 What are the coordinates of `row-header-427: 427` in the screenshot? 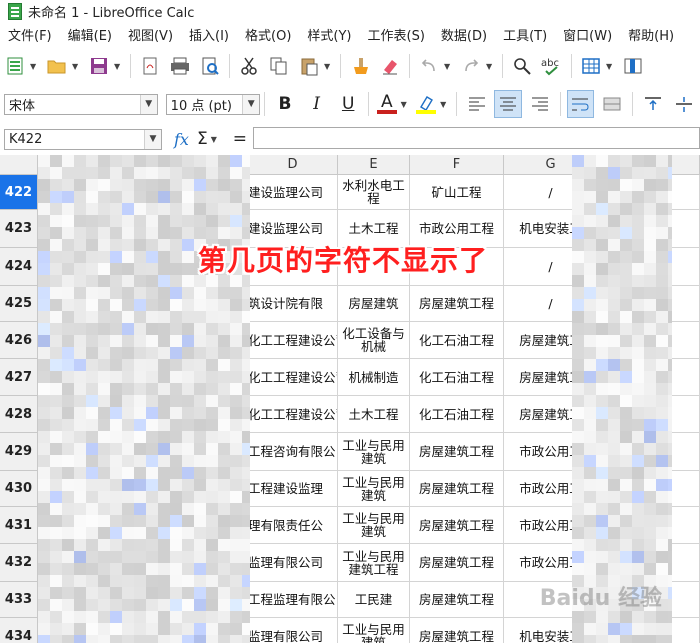 It's located at (19, 377).